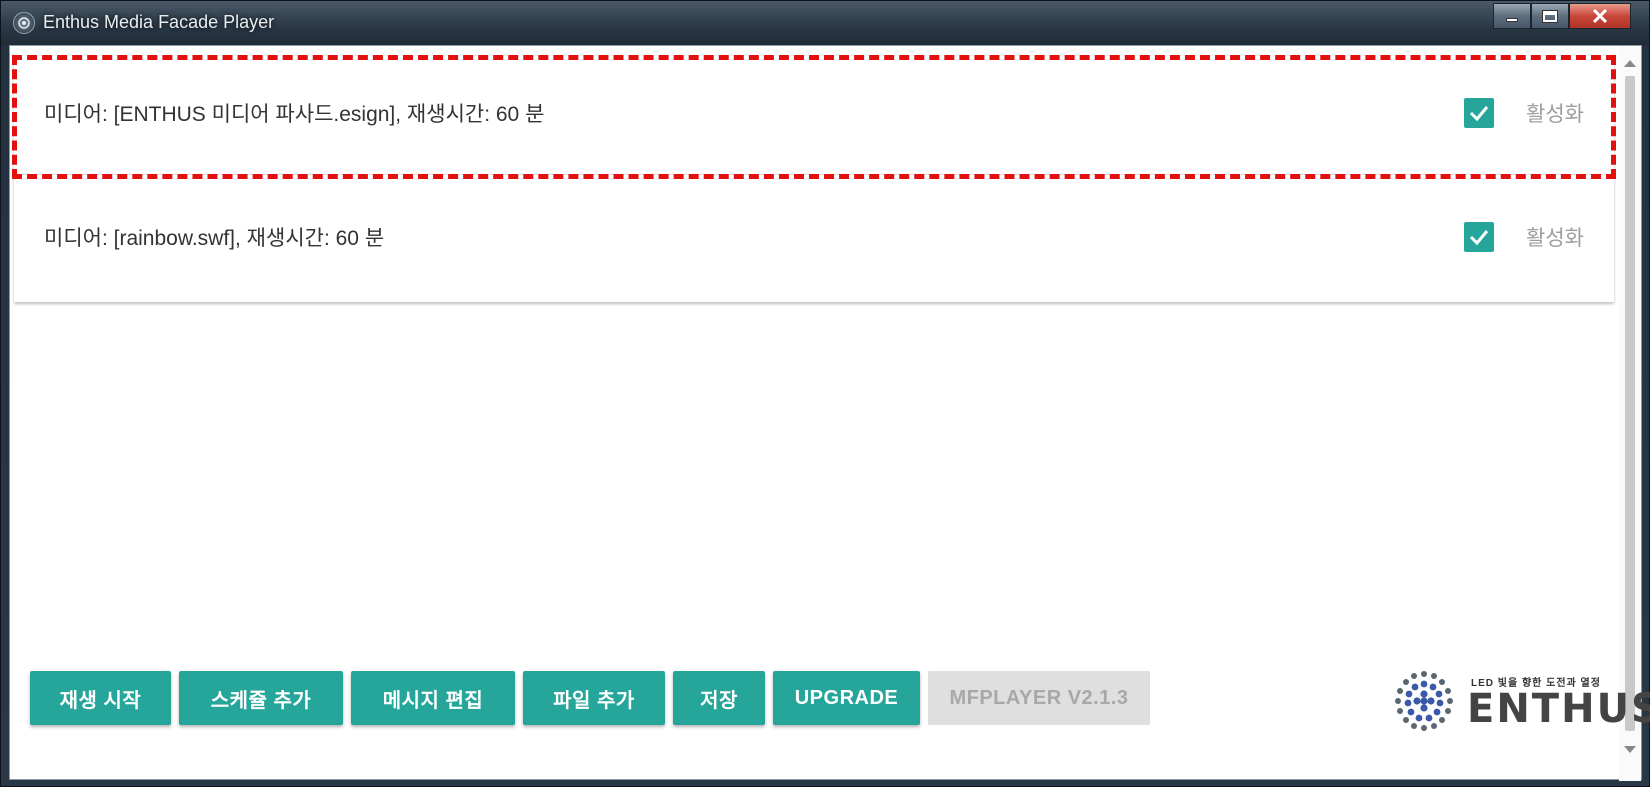 This screenshot has width=1650, height=787. I want to click on vertical-scrollbar, so click(1630, 413).